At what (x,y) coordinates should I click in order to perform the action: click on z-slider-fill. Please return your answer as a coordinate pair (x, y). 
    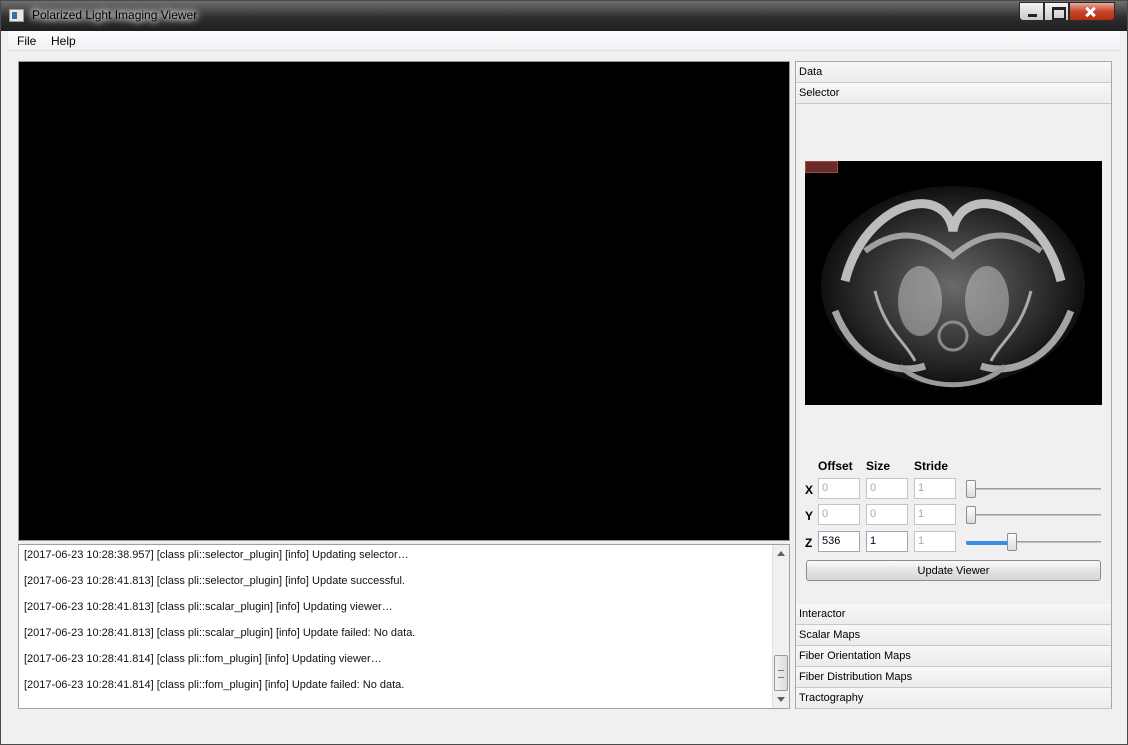
    Looking at the image, I should click on (989, 543).